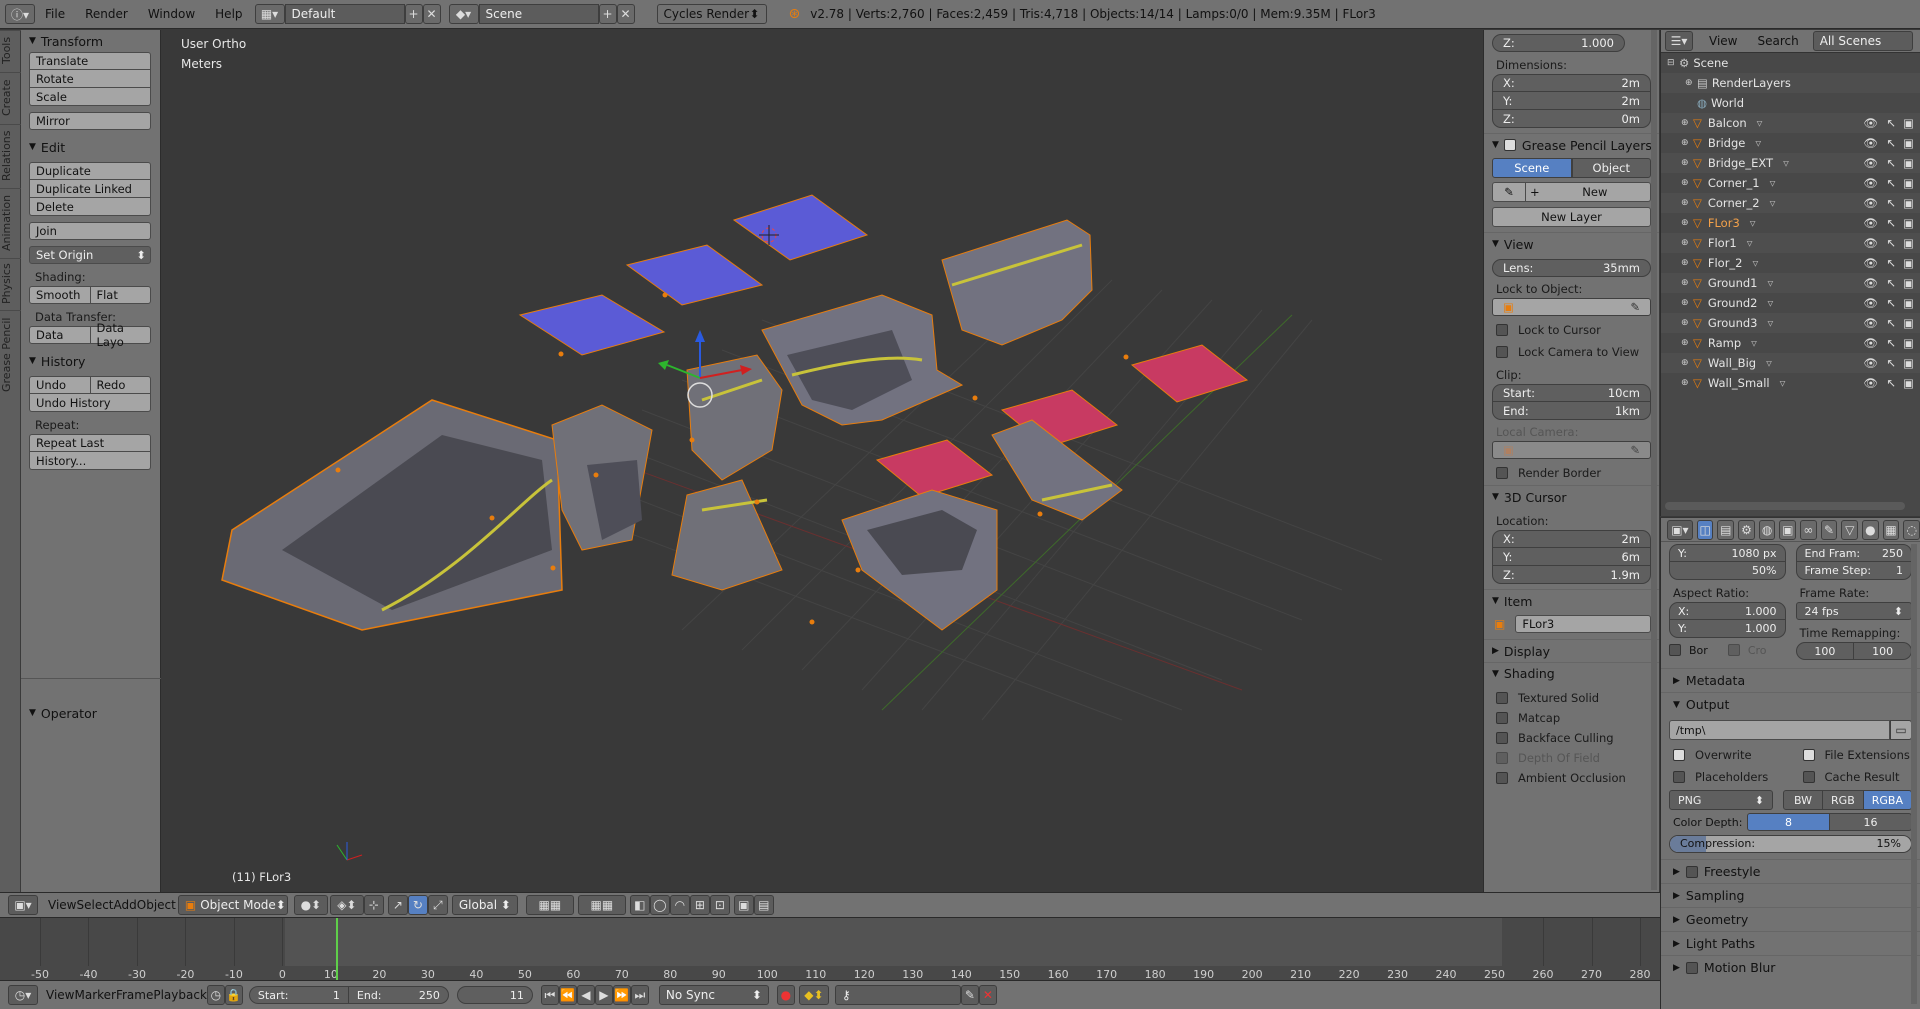  Describe the element at coordinates (601, 905) in the screenshot. I see `layers-grid-2-icon: ▦▦` at that location.